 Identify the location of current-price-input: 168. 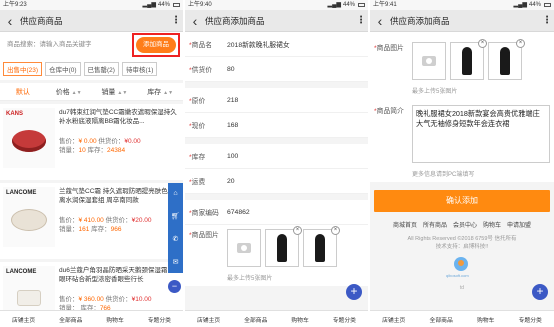
(232, 125).